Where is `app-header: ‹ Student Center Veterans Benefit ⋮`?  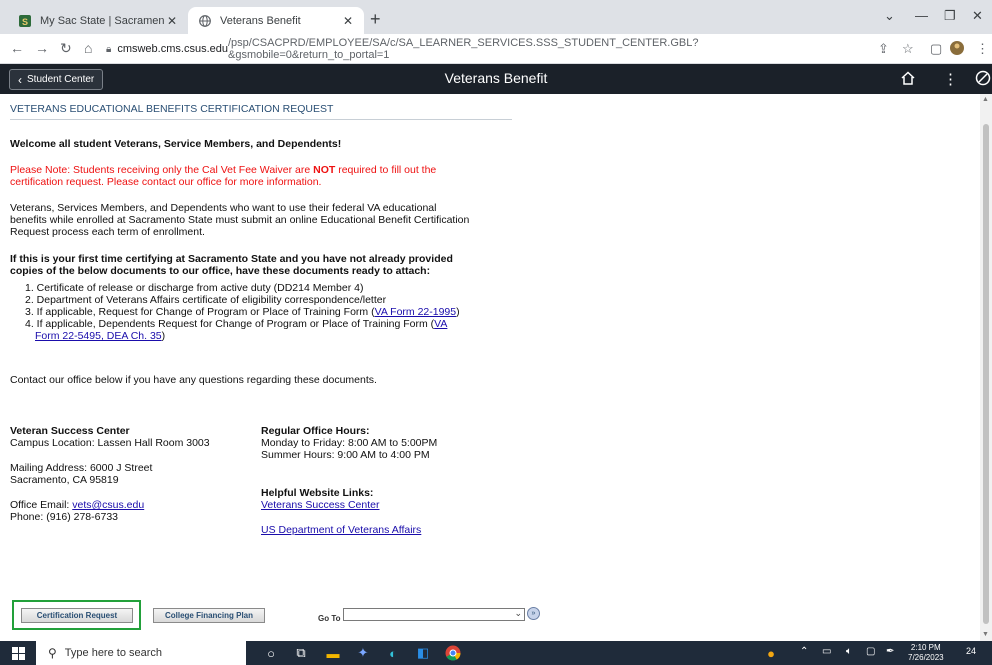
app-header: ‹ Student Center Veterans Benefit ⋮ is located at coordinates (496, 79).